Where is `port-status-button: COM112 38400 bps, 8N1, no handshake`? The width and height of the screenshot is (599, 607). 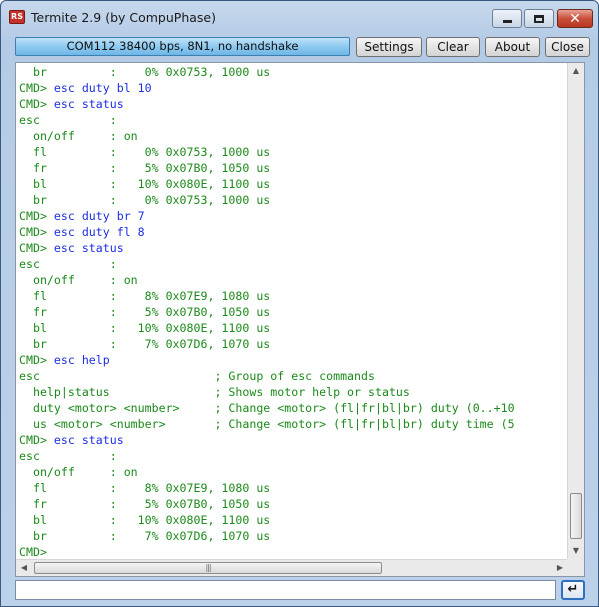
port-status-button: COM112 38400 bps, 8N1, no handshake is located at coordinates (182, 46).